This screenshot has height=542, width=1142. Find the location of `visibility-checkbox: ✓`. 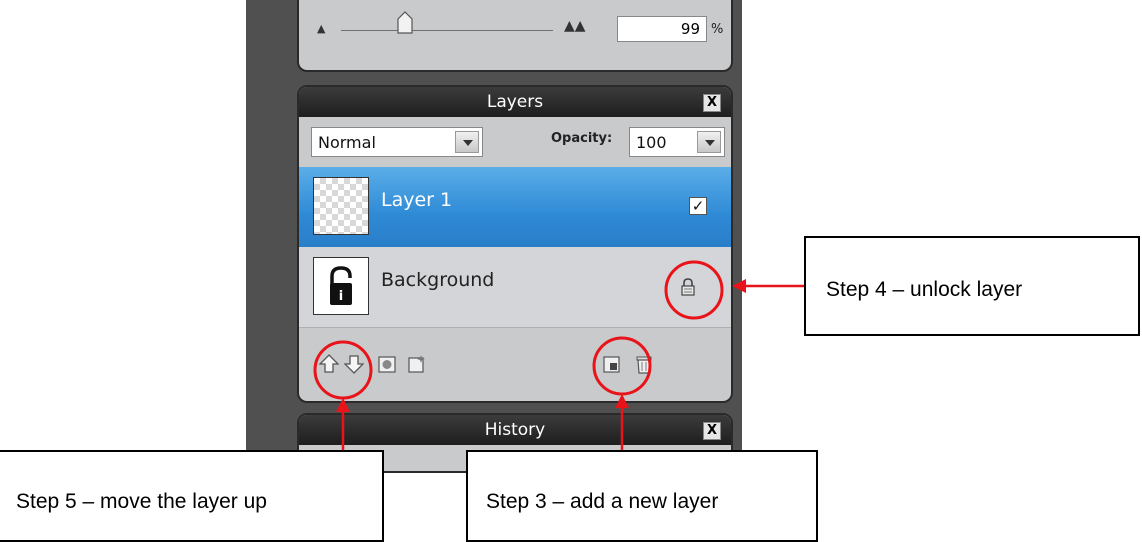

visibility-checkbox: ✓ is located at coordinates (698, 206).